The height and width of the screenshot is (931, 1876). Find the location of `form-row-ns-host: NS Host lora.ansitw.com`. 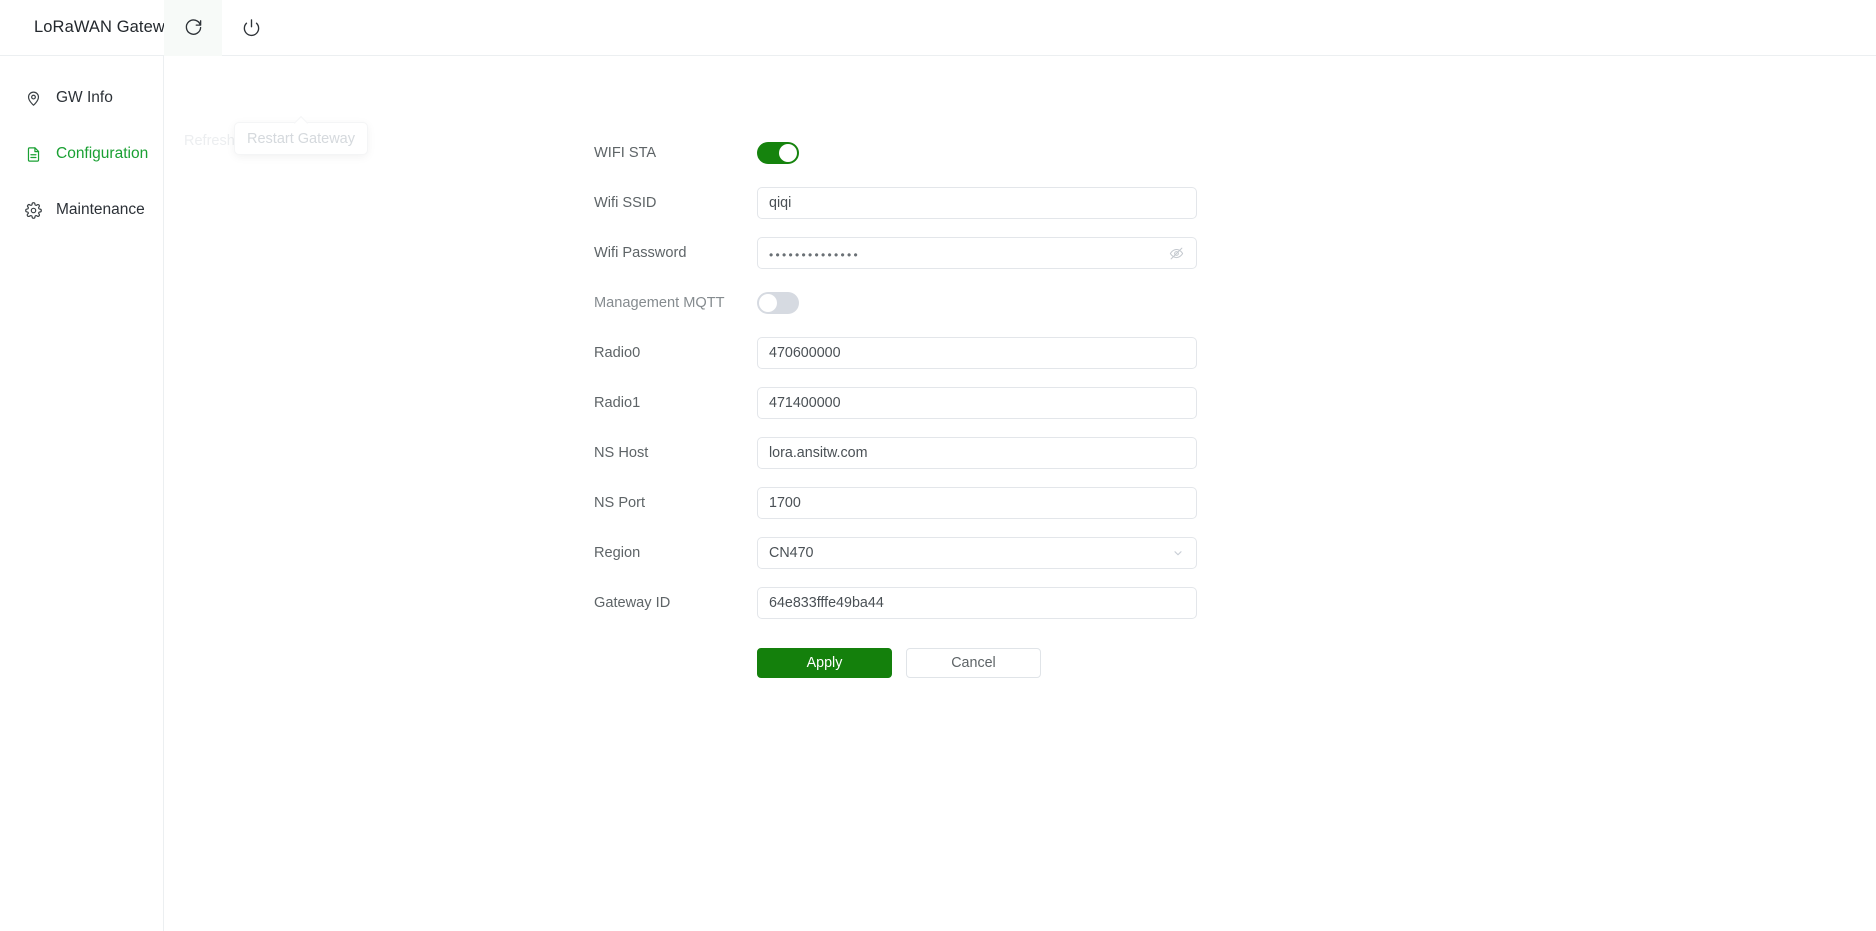

form-row-ns-host: NS Host lora.ansitw.com is located at coordinates (944, 453).